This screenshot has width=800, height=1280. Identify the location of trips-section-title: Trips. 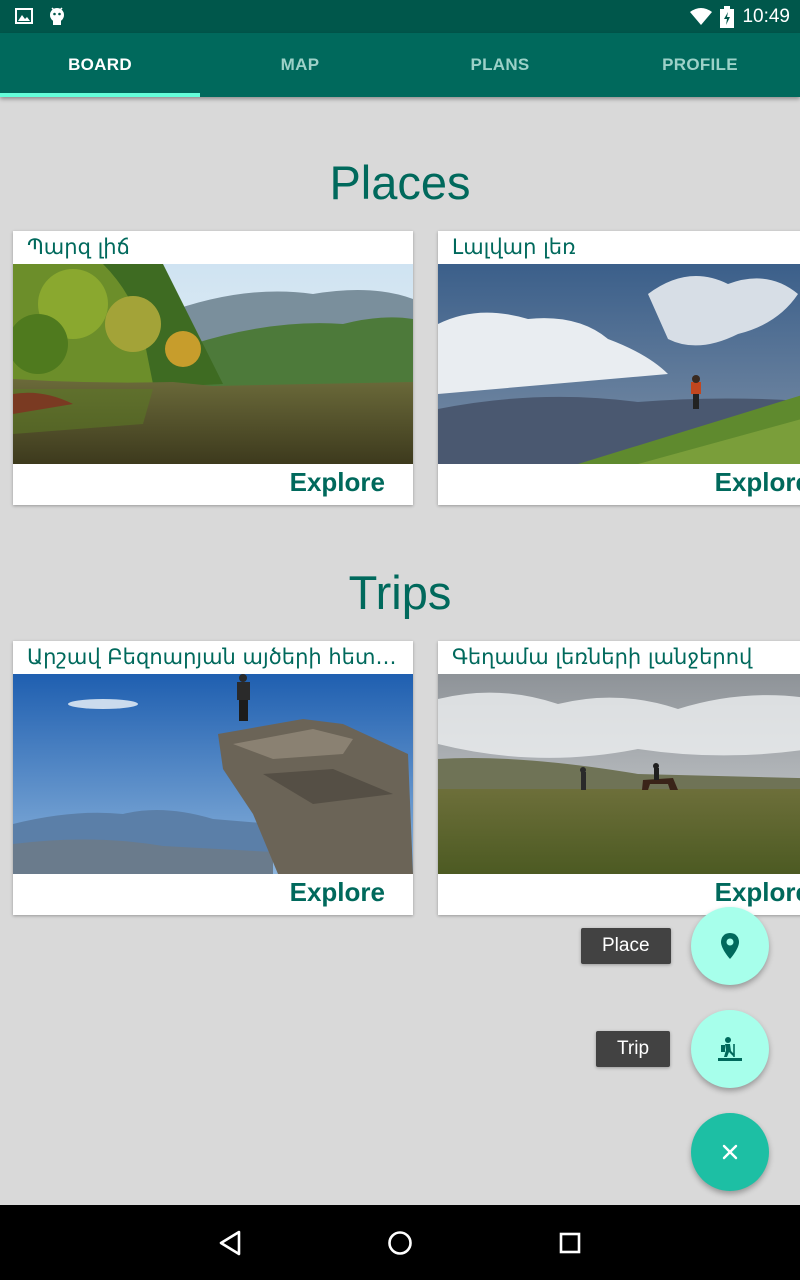
(400, 592).